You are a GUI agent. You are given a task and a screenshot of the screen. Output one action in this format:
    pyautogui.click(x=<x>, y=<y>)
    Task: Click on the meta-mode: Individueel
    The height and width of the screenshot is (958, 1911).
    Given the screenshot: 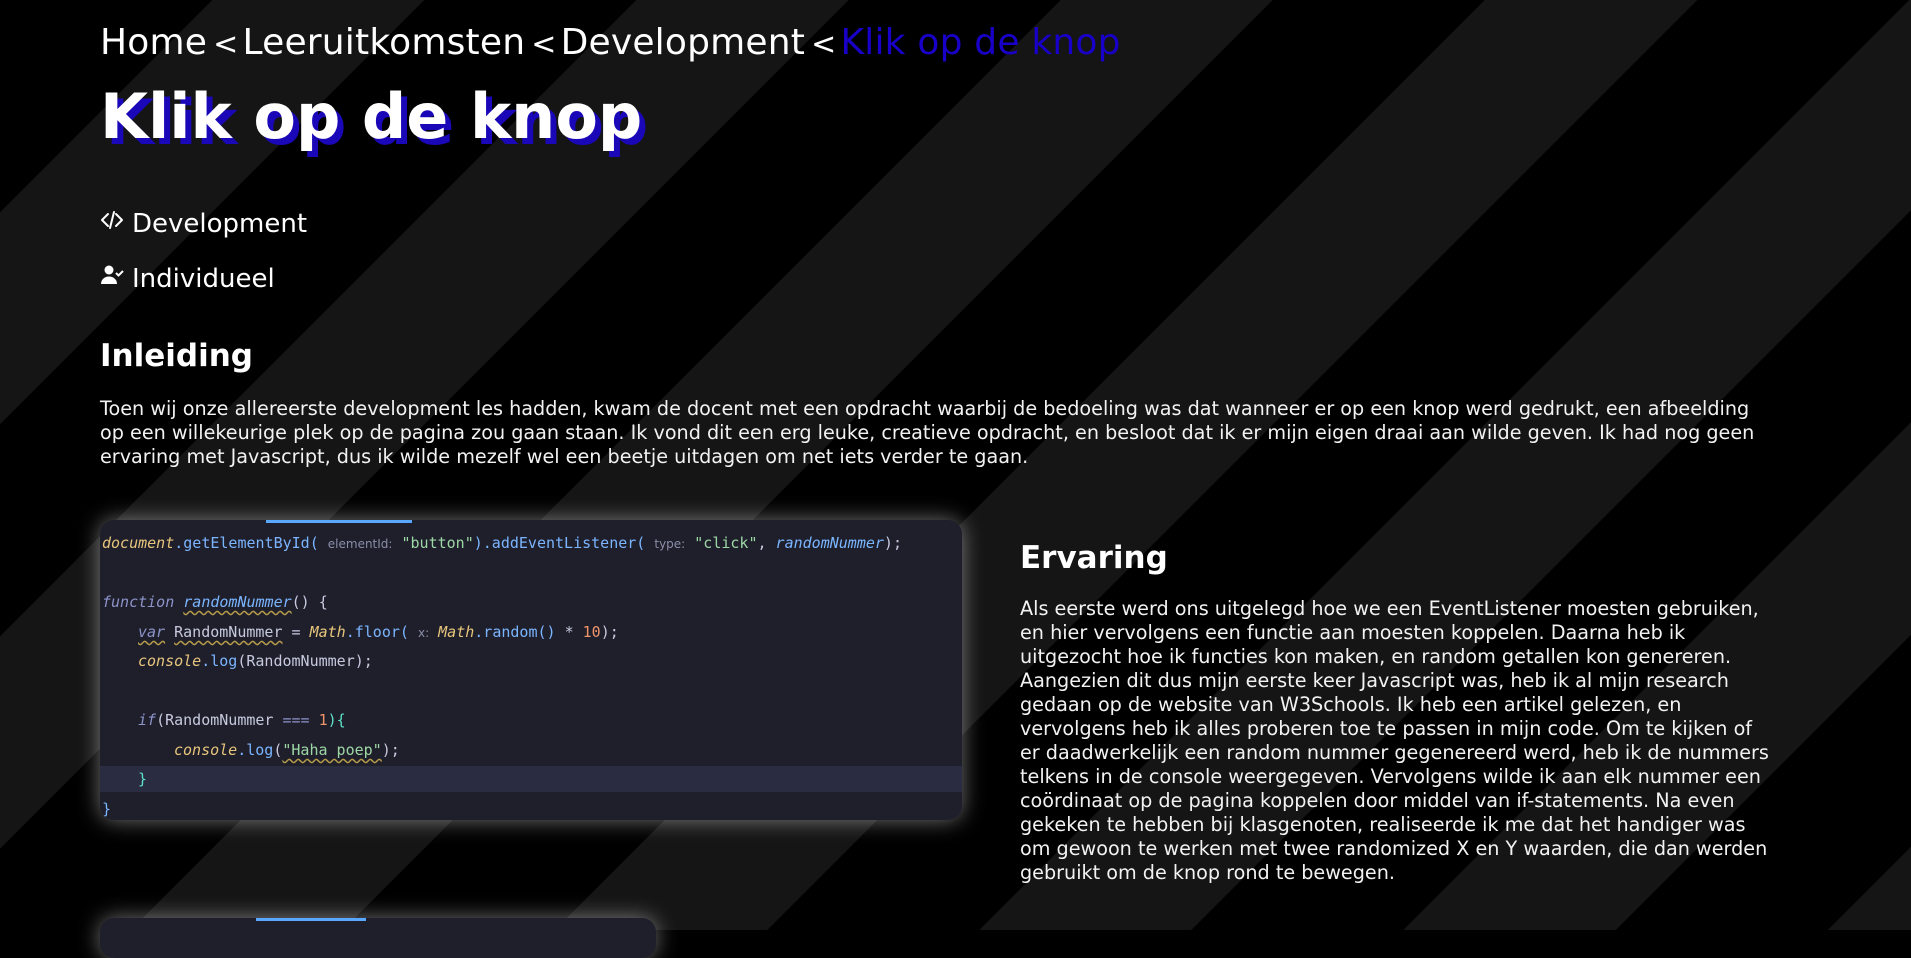 What is the action you would take?
    pyautogui.click(x=187, y=278)
    